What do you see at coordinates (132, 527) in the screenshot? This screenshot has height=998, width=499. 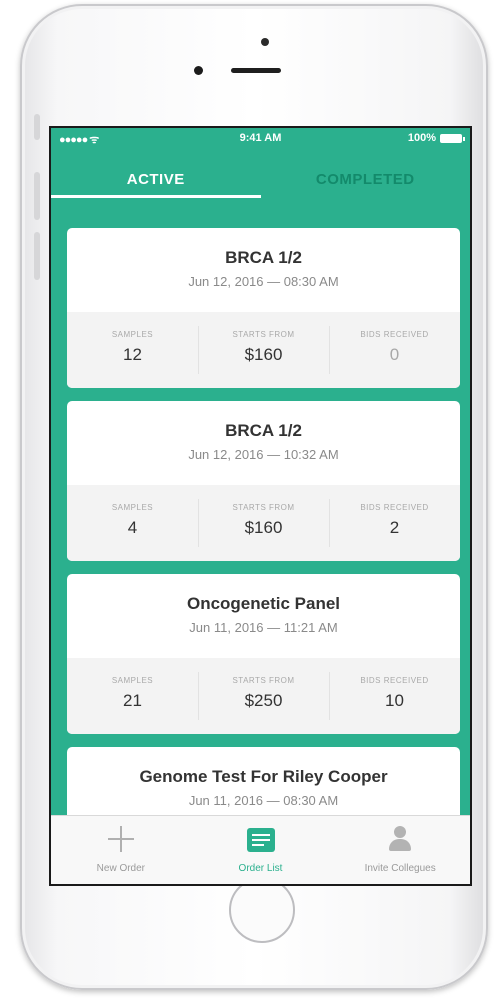 I see `stat-value: 4` at bounding box center [132, 527].